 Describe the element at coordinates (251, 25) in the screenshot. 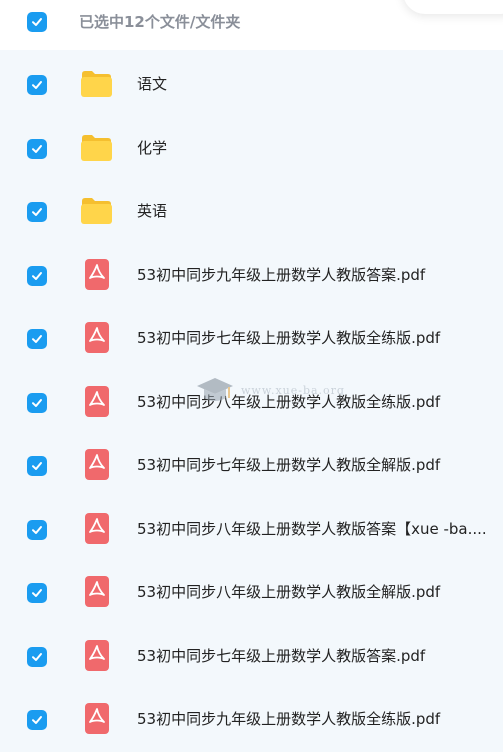

I see `selection-header: 已选中12个文件/文件夹` at that location.